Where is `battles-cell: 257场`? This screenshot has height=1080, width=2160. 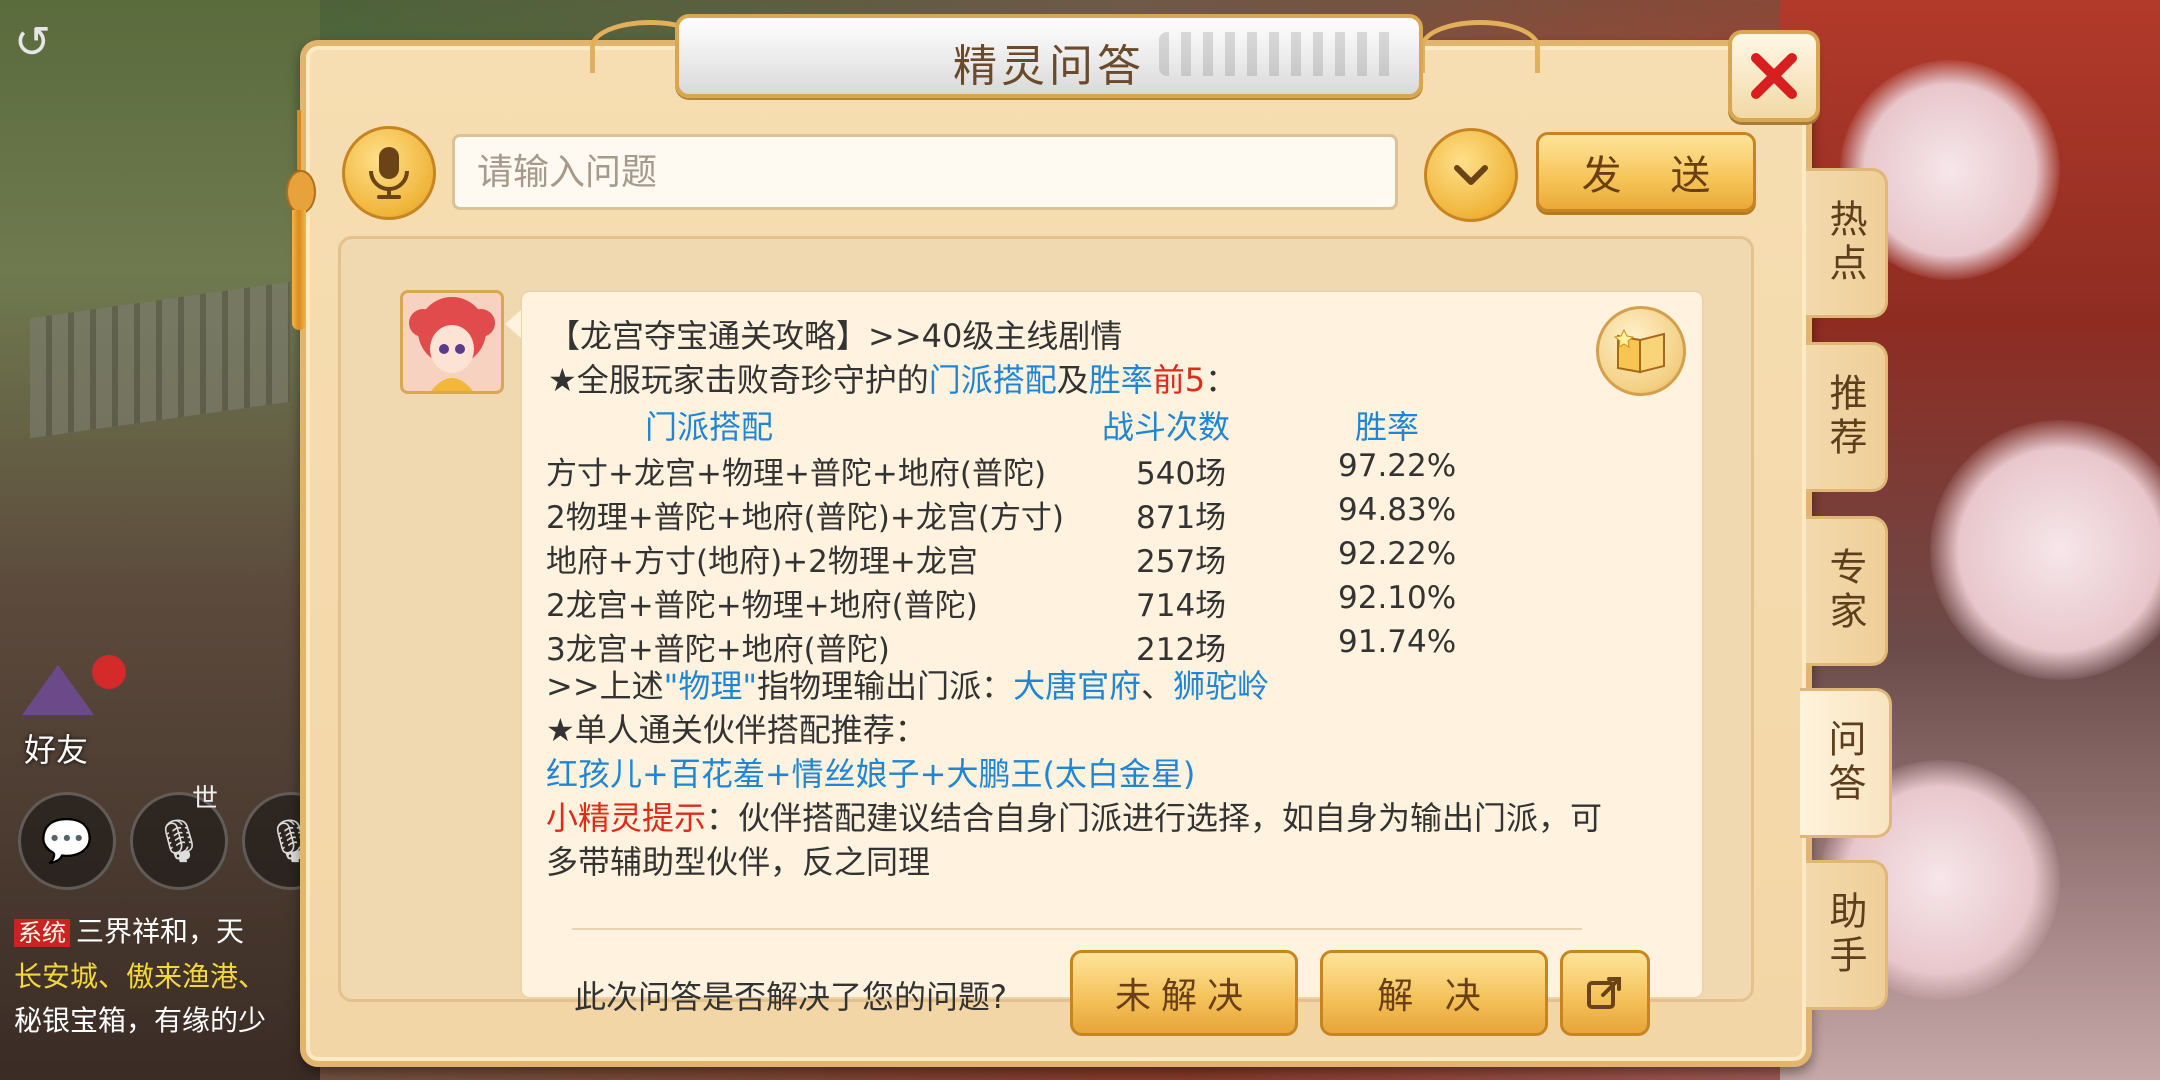 battles-cell: 257场 is located at coordinates (1181, 562).